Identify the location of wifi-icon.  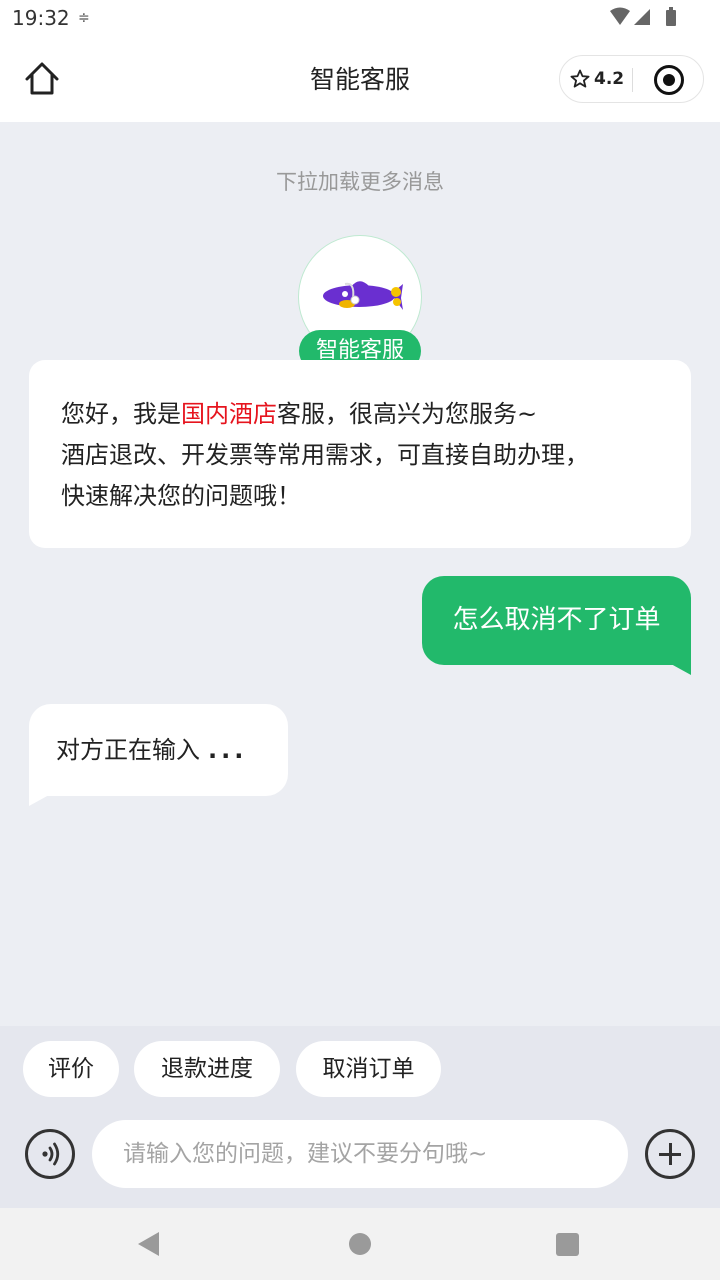
(620, 16).